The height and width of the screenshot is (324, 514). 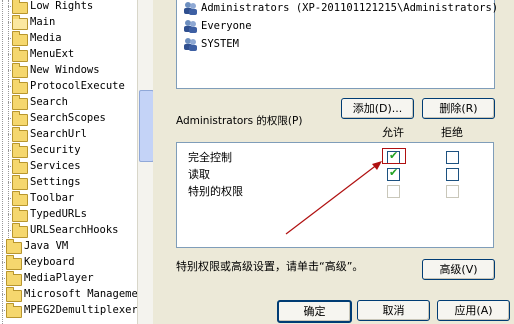 I want to click on tree-item-label: Low Rights, so click(x=62, y=6).